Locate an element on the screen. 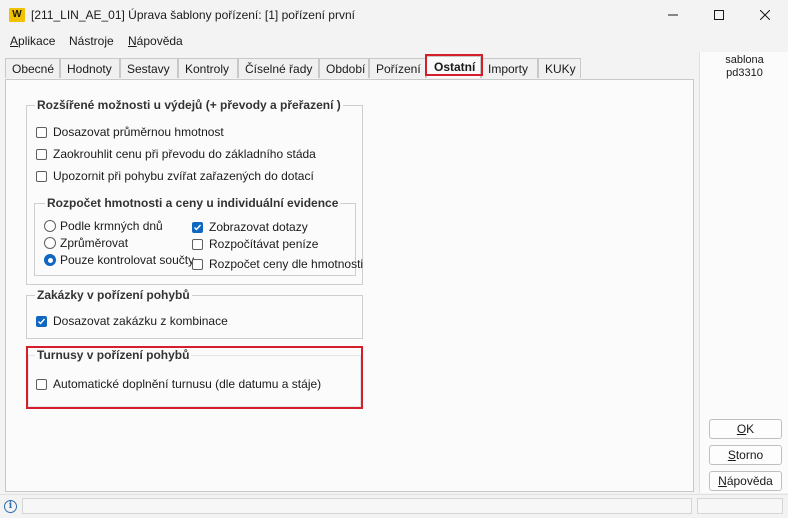  info-icon: i is located at coordinates (10, 506).